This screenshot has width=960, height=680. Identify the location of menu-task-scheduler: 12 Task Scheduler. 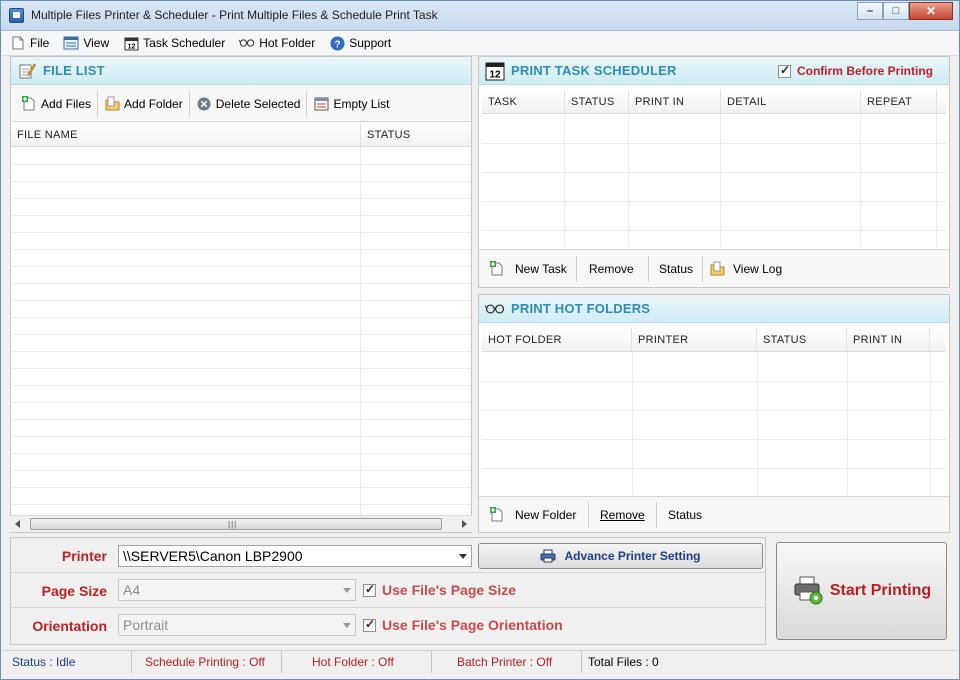
(174, 43).